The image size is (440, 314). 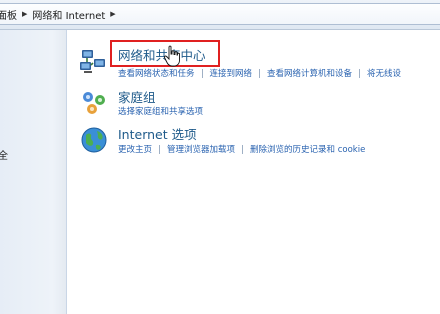 I want to click on homegroup-icon, so click(x=94, y=103).